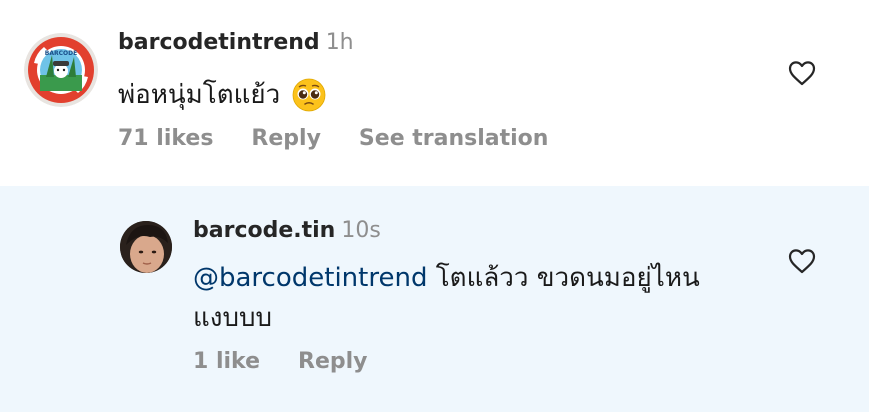 This screenshot has height=412, width=869. What do you see at coordinates (264, 230) in the screenshot?
I see `username: barcode.tin` at bounding box center [264, 230].